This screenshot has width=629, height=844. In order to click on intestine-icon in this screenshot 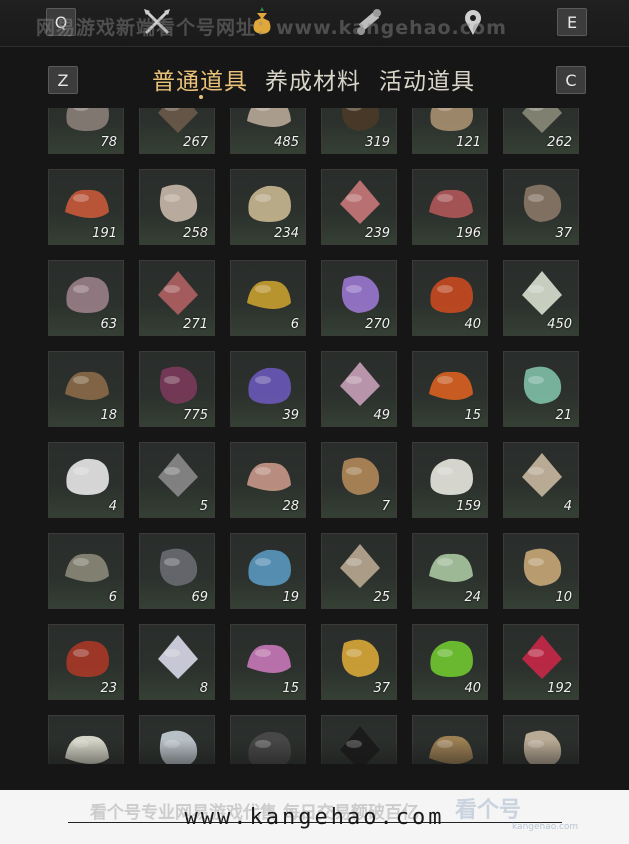, I will do `click(87, 294)`.